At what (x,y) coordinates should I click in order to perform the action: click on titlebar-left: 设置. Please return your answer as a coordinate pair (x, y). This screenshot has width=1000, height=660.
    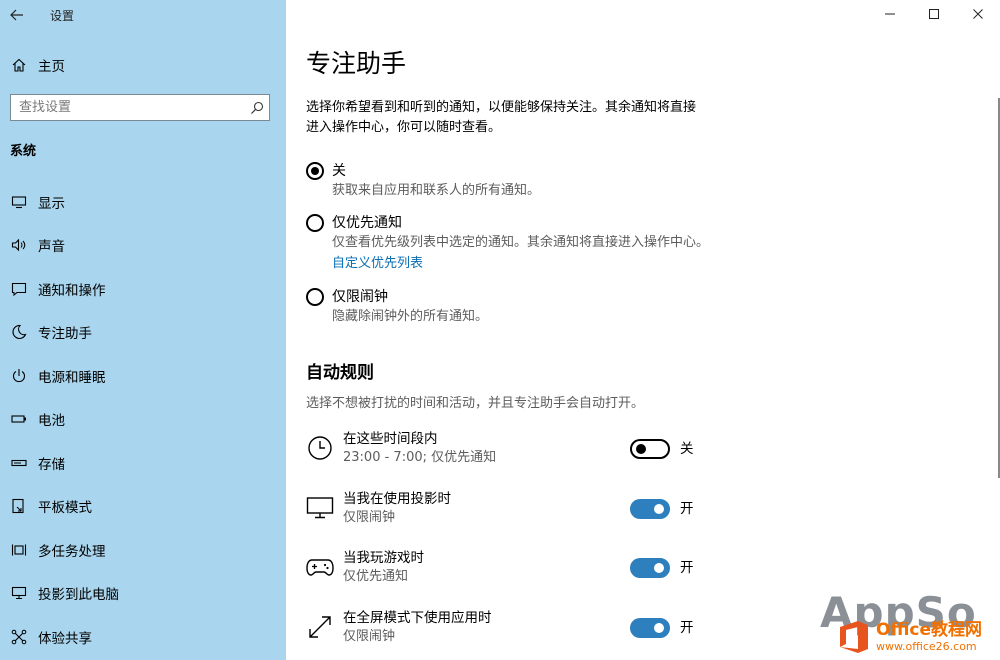
    Looking at the image, I should click on (143, 15).